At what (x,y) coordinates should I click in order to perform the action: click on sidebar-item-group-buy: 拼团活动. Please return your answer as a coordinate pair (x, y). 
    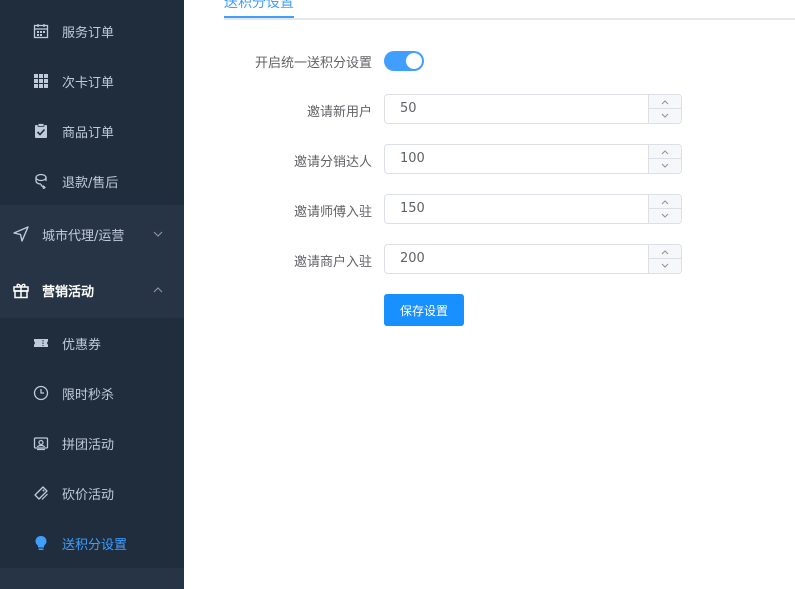
    Looking at the image, I should click on (92, 443).